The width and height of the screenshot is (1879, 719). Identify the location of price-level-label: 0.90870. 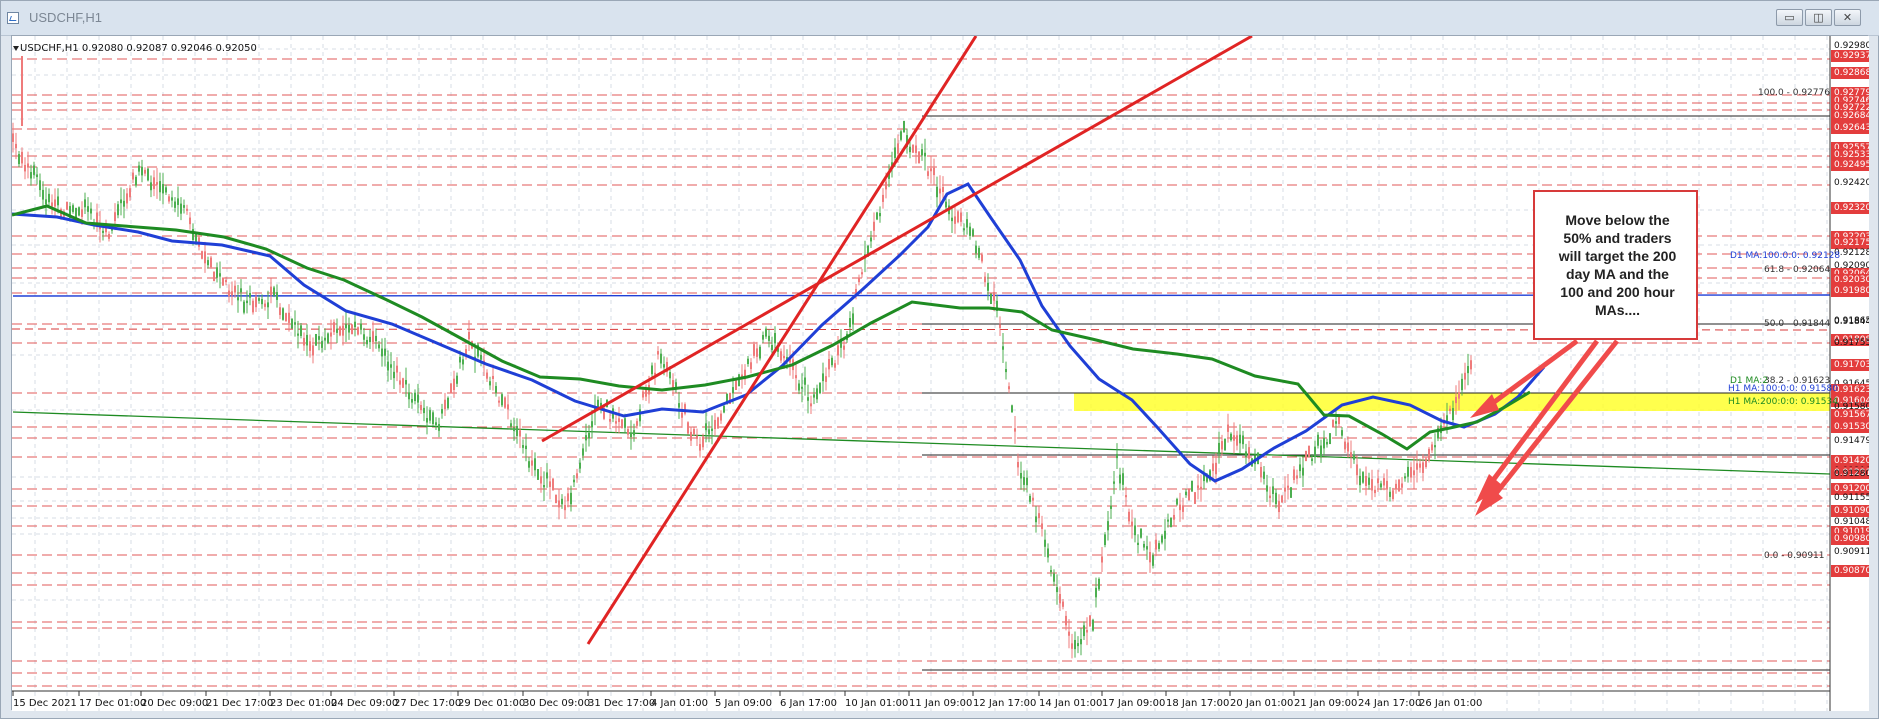
(1851, 571).